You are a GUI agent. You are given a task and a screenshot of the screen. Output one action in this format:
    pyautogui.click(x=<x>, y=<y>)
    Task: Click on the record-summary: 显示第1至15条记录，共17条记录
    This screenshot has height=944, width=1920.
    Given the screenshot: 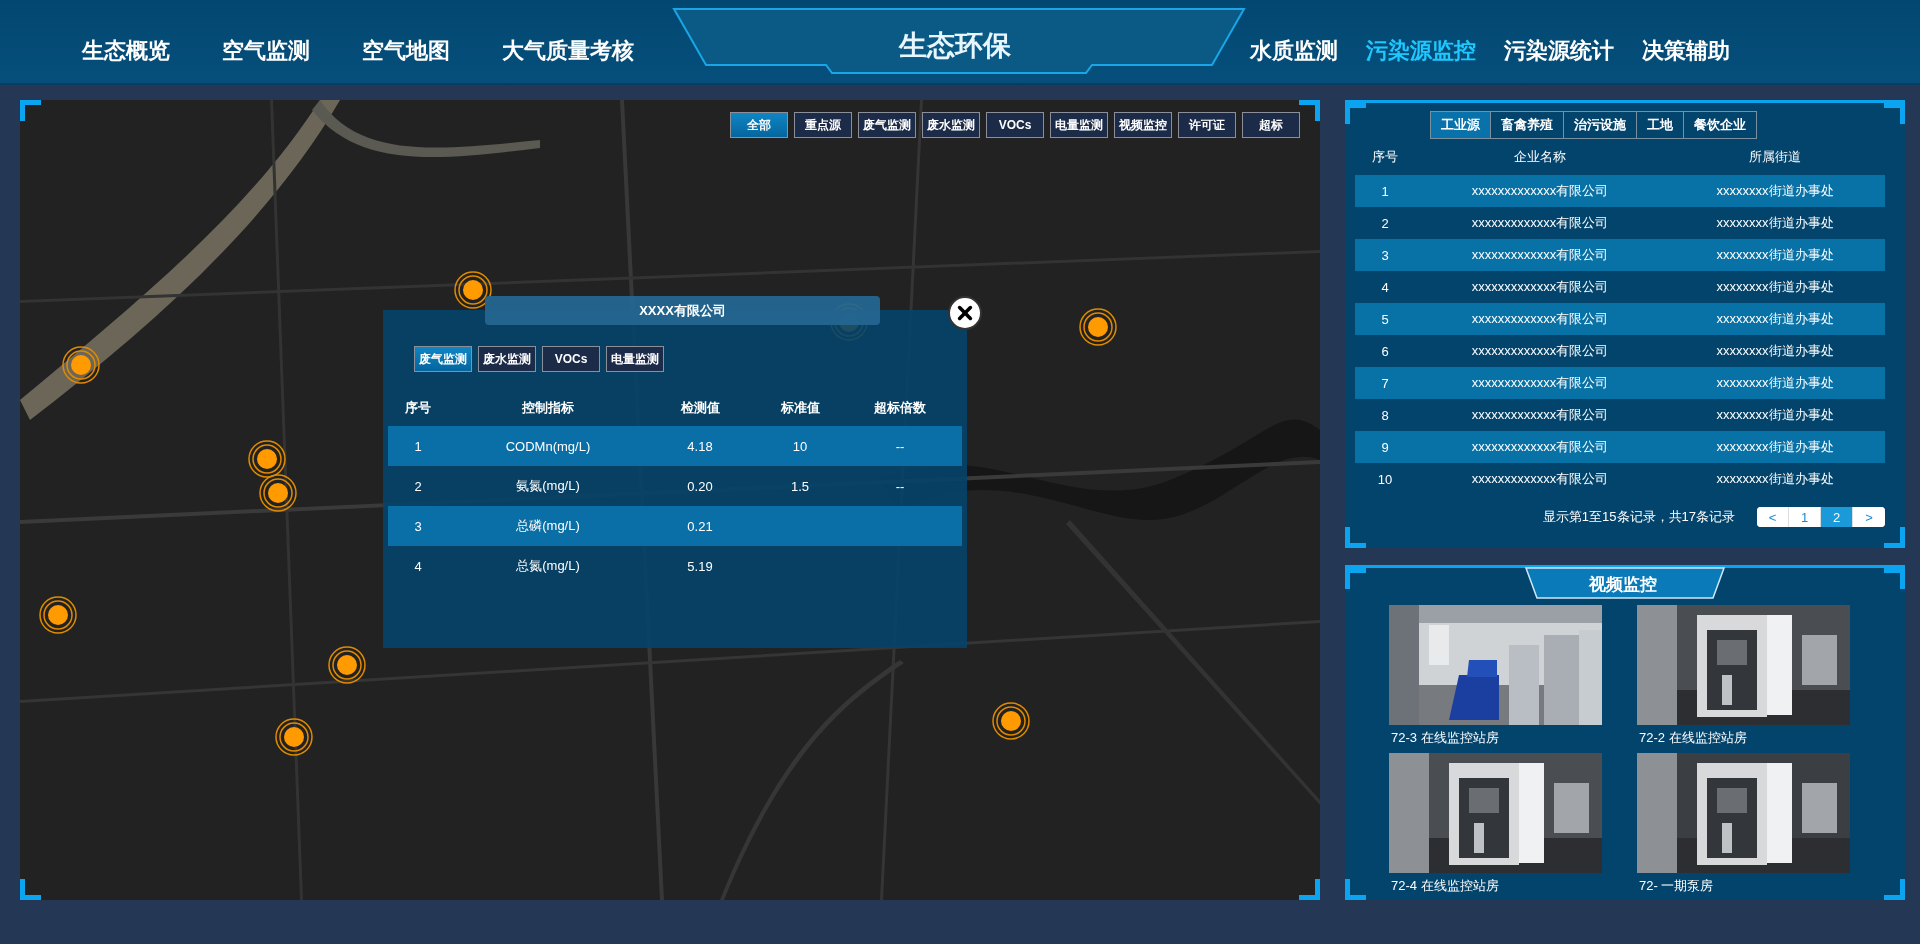 What is the action you would take?
    pyautogui.click(x=1638, y=517)
    